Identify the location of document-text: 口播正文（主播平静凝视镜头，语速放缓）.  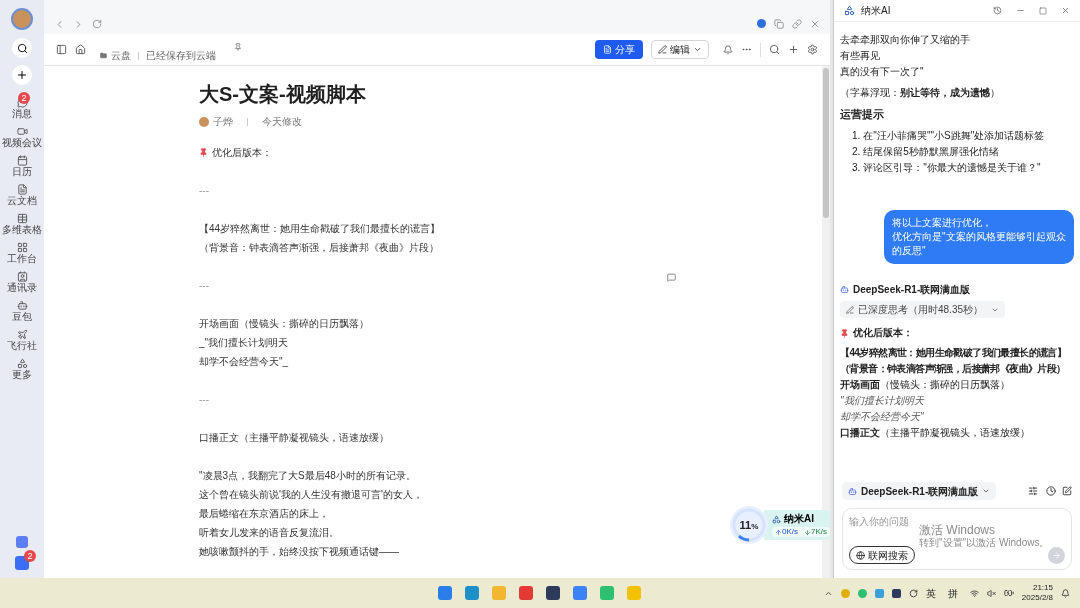
(294, 438).